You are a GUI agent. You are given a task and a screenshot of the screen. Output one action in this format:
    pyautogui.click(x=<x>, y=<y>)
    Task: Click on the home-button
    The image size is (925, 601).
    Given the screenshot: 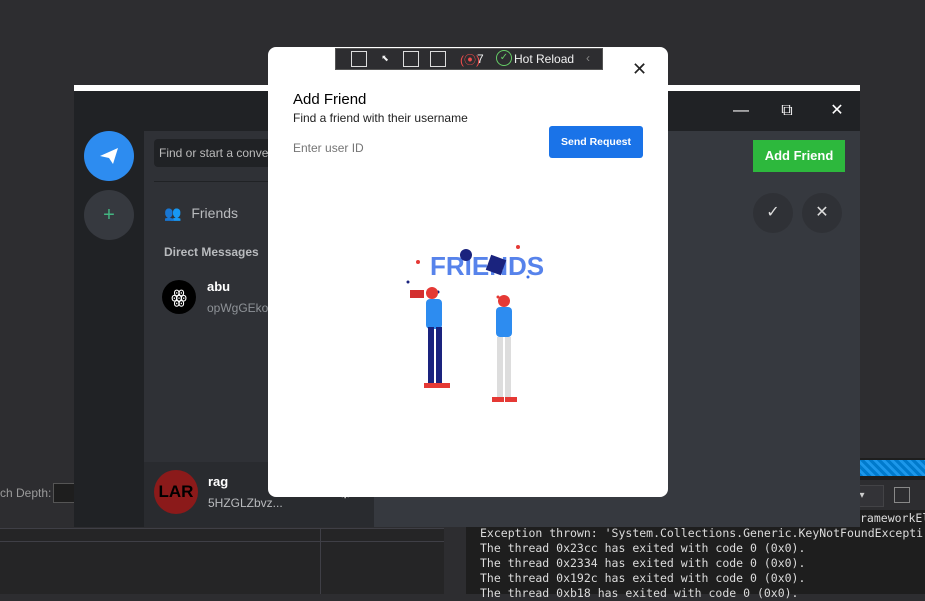 What is the action you would take?
    pyautogui.click(x=109, y=156)
    